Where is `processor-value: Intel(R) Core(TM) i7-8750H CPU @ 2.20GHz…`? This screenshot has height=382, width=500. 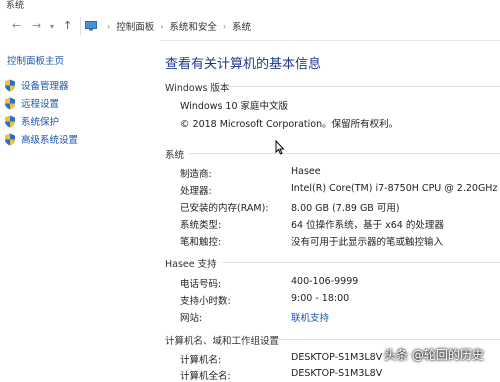 processor-value: Intel(R) Core(TM) i7-8750H CPU @ 2.20GHz… is located at coordinates (395, 188).